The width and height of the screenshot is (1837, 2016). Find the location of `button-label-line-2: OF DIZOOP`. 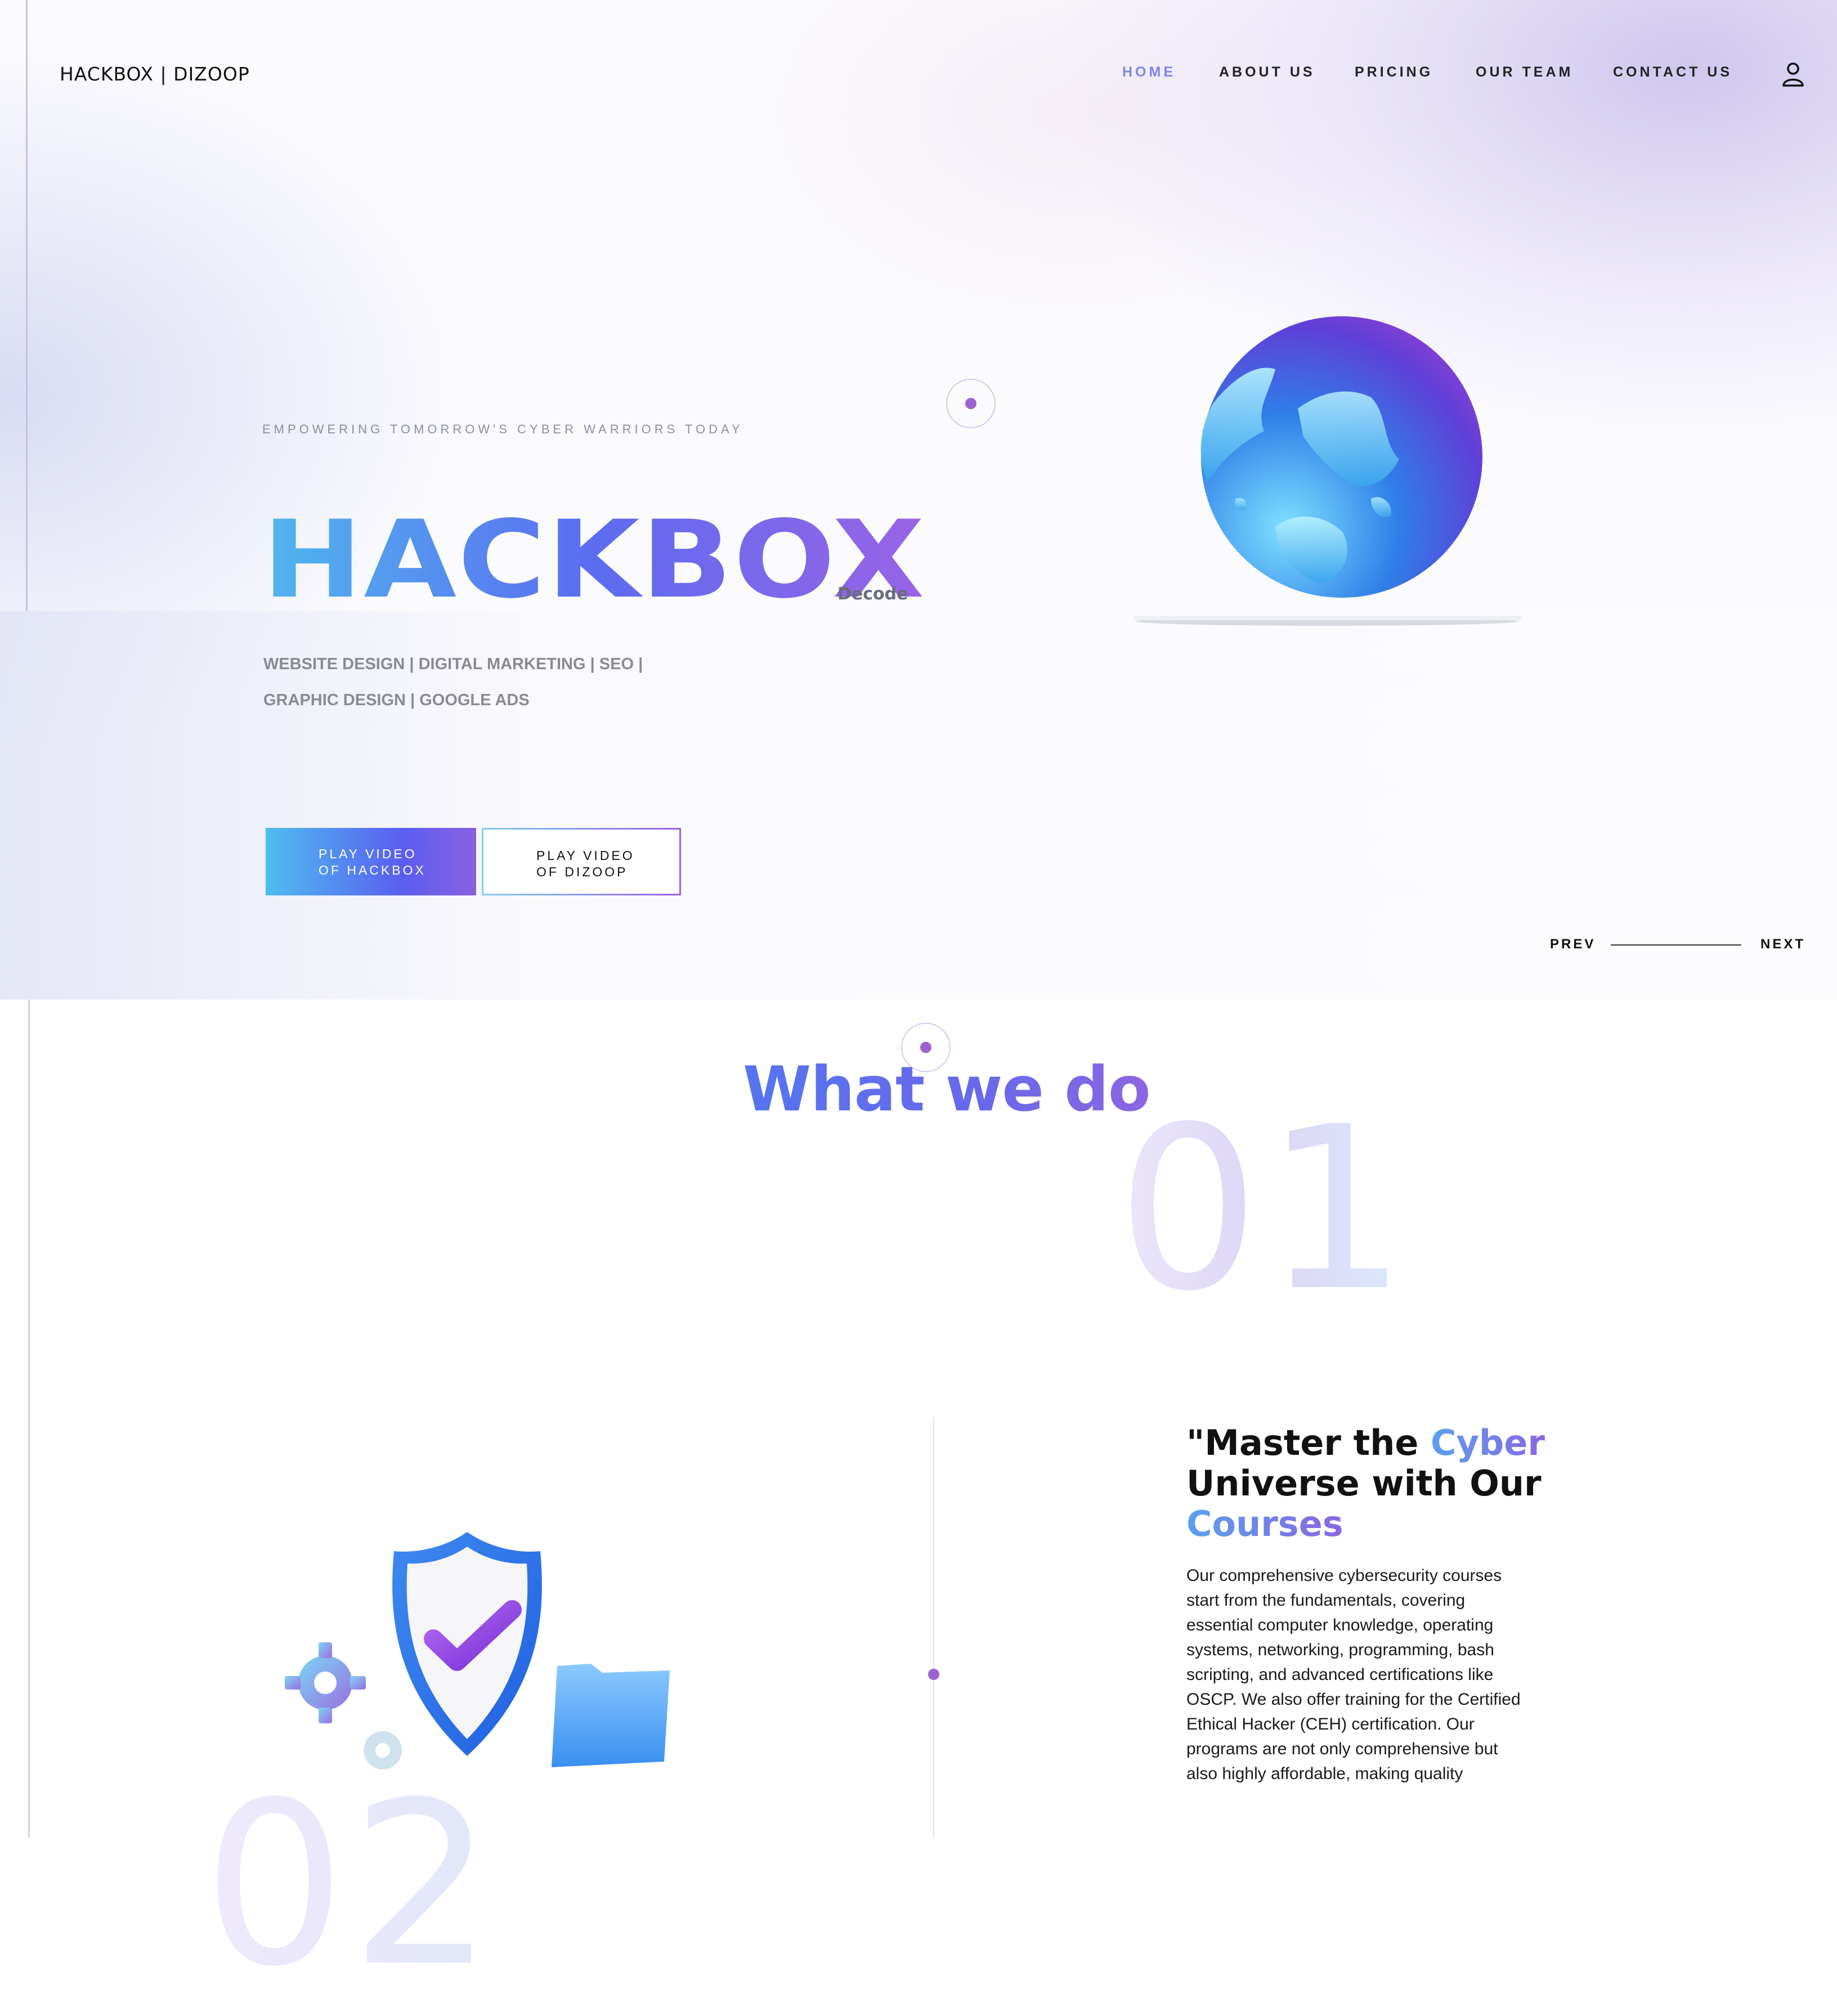

button-label-line-2: OF DIZOOP is located at coordinates (582, 871).